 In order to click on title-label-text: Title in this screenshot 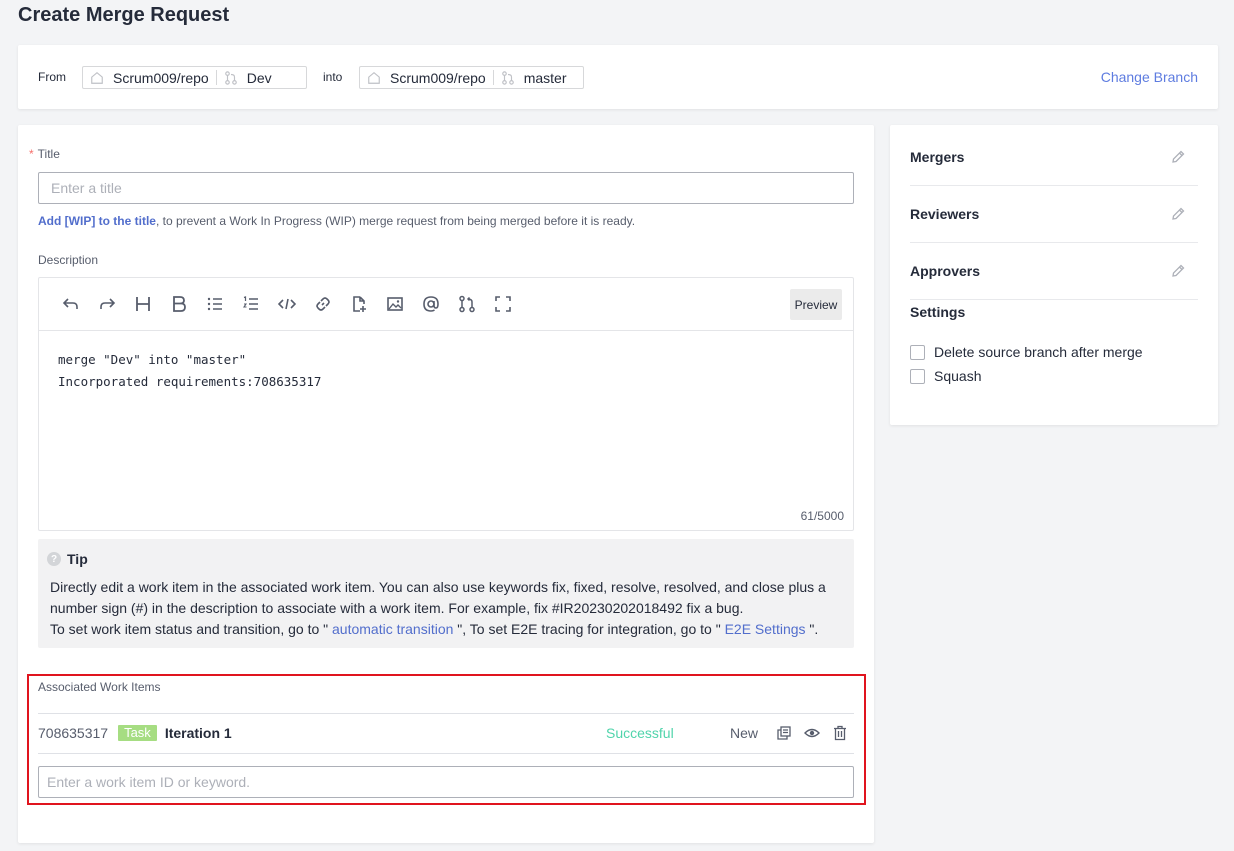, I will do `click(48, 154)`.